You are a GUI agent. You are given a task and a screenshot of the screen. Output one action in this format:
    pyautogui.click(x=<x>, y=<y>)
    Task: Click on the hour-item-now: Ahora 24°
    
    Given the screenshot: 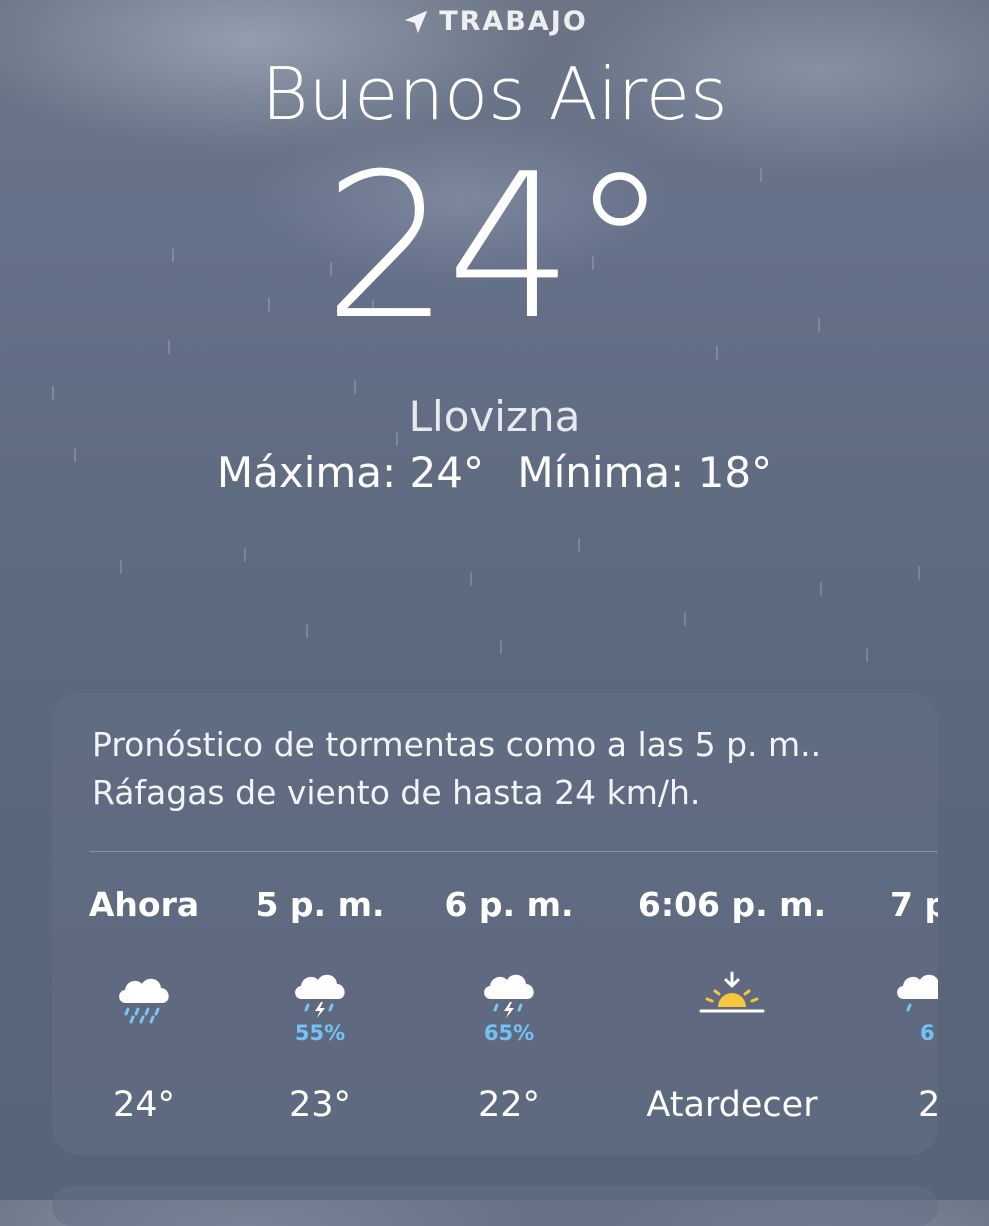 What is the action you would take?
    pyautogui.click(x=144, y=1005)
    